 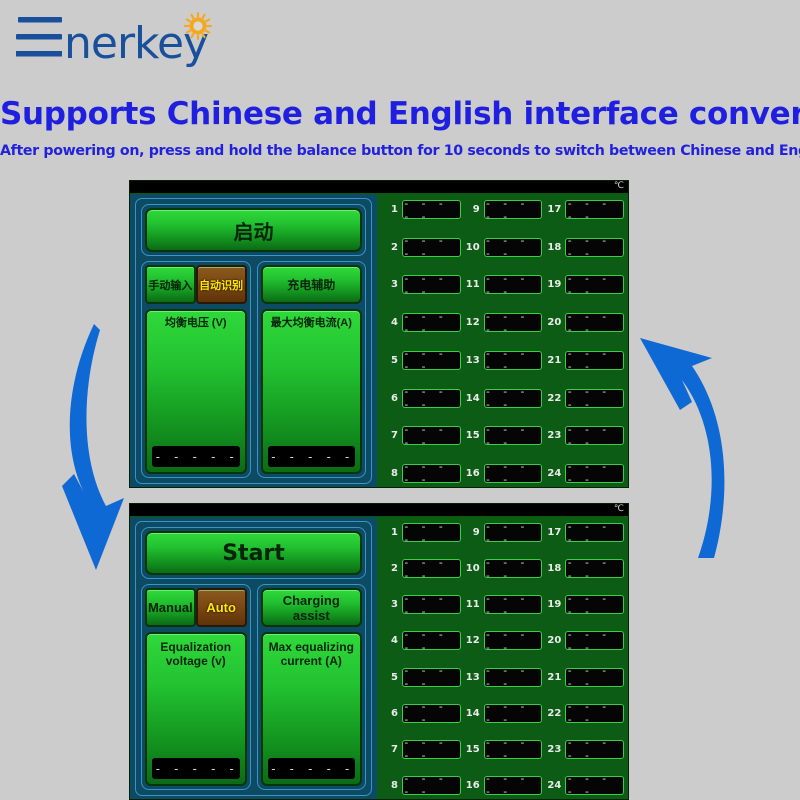 I want to click on cell-index: 16, so click(x=472, y=785).